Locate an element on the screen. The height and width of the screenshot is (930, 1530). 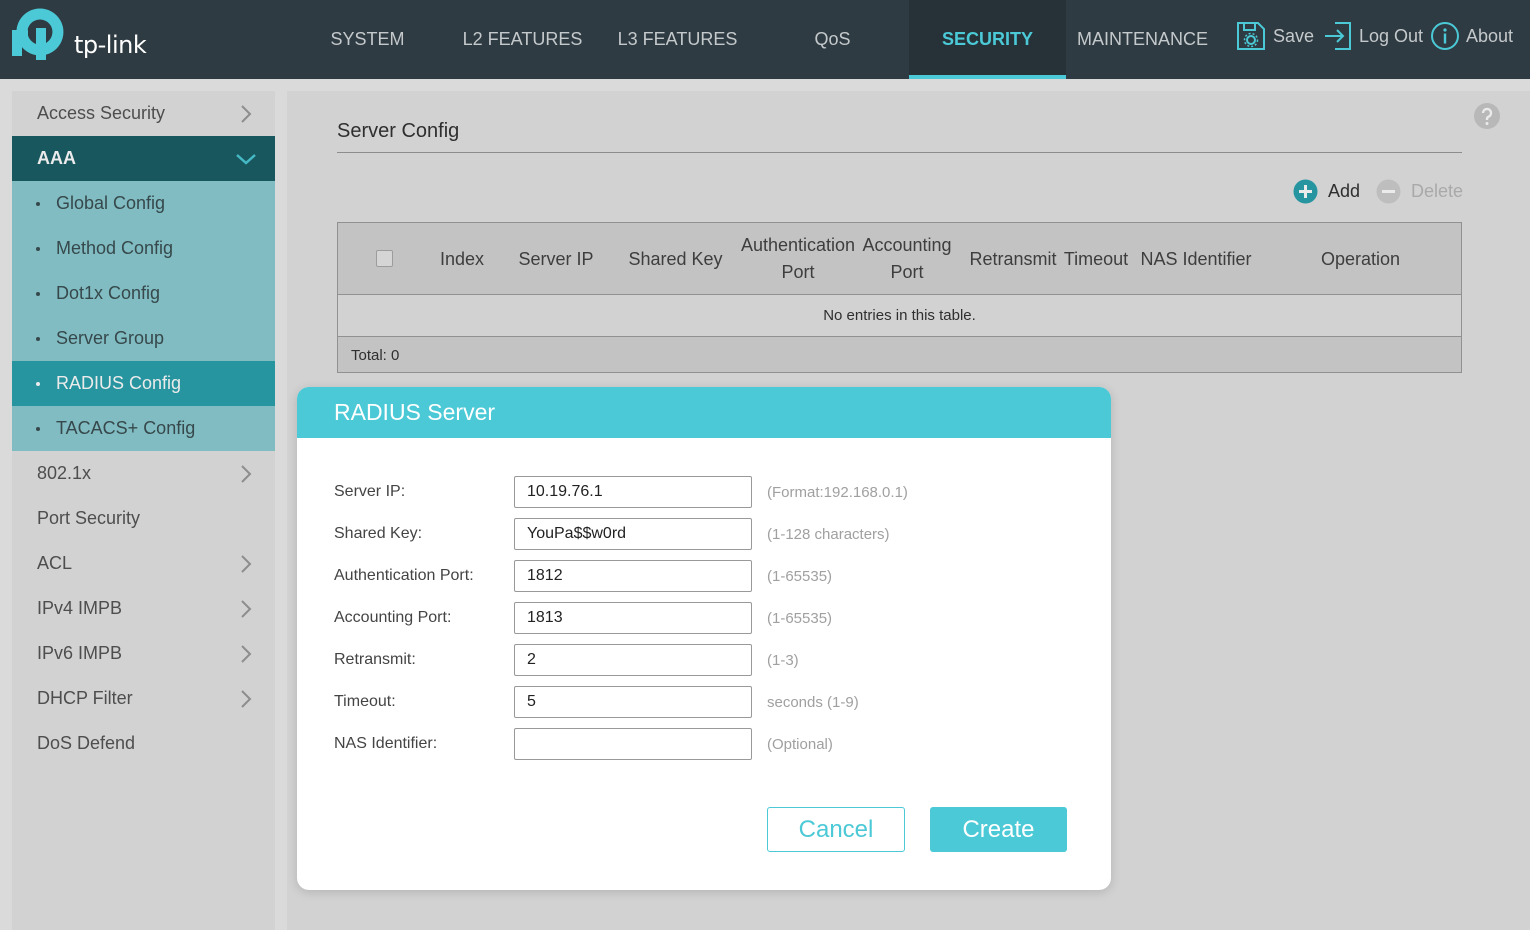
logout-icon is located at coordinates (1338, 36).